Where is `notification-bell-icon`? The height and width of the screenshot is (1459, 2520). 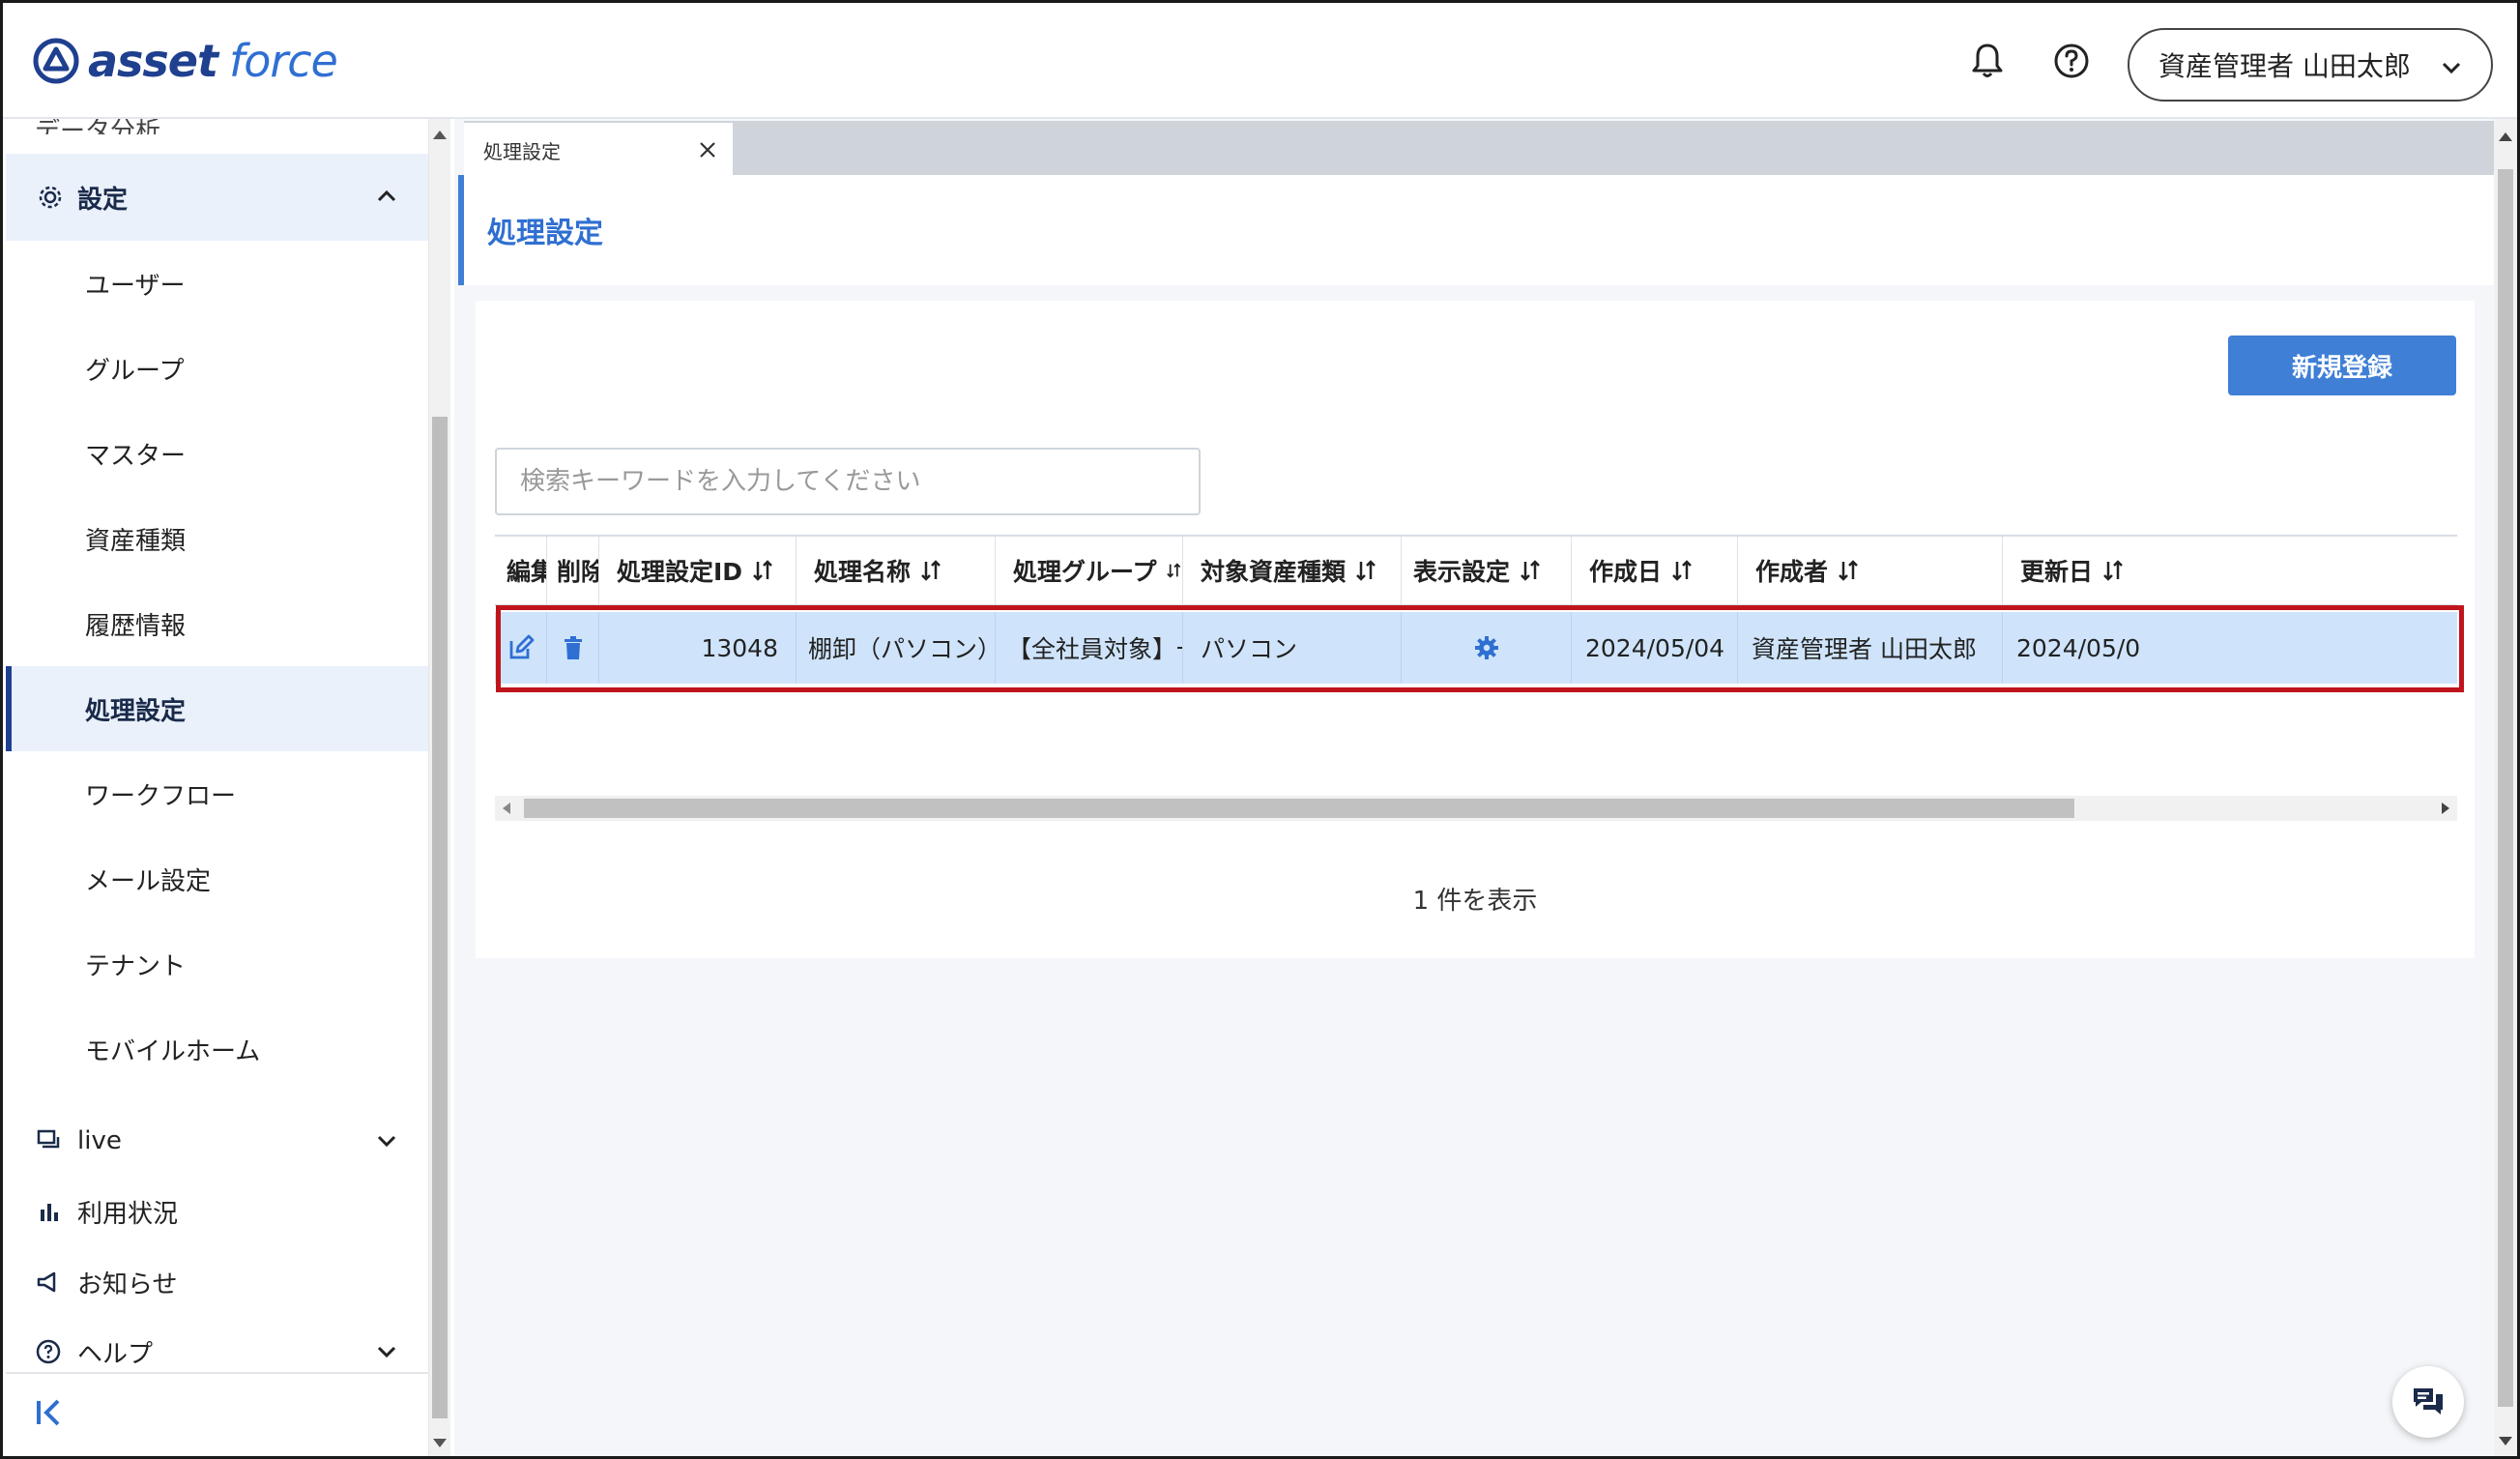
notification-bell-icon is located at coordinates (1988, 61).